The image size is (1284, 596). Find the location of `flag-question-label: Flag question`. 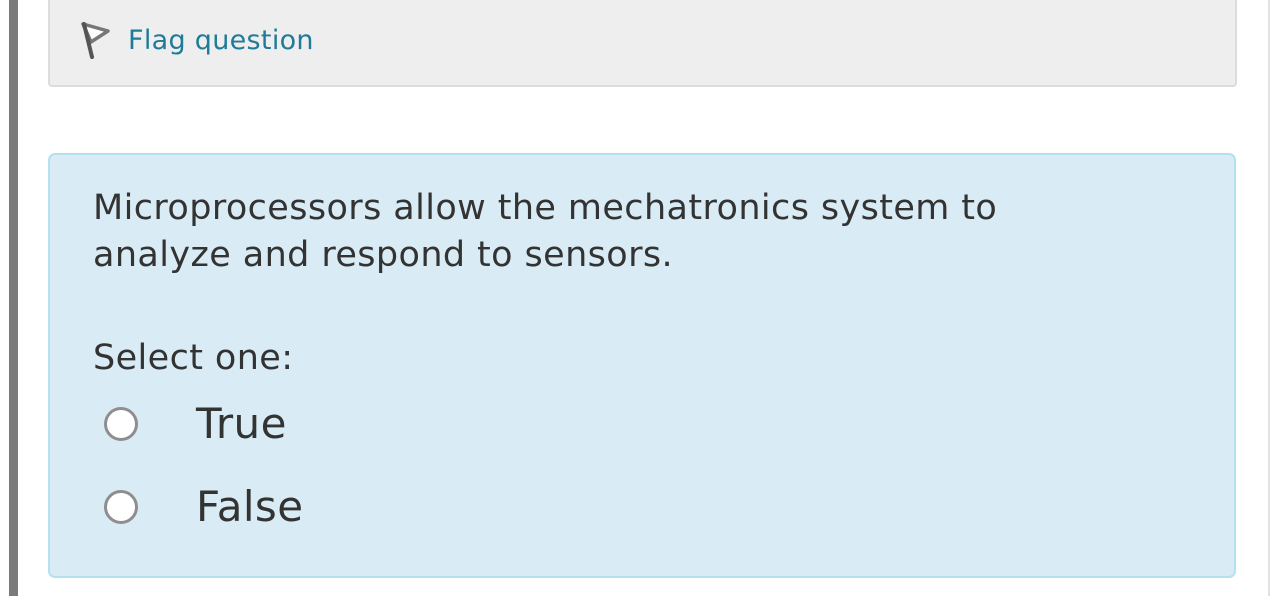

flag-question-label: Flag question is located at coordinates (221, 40).